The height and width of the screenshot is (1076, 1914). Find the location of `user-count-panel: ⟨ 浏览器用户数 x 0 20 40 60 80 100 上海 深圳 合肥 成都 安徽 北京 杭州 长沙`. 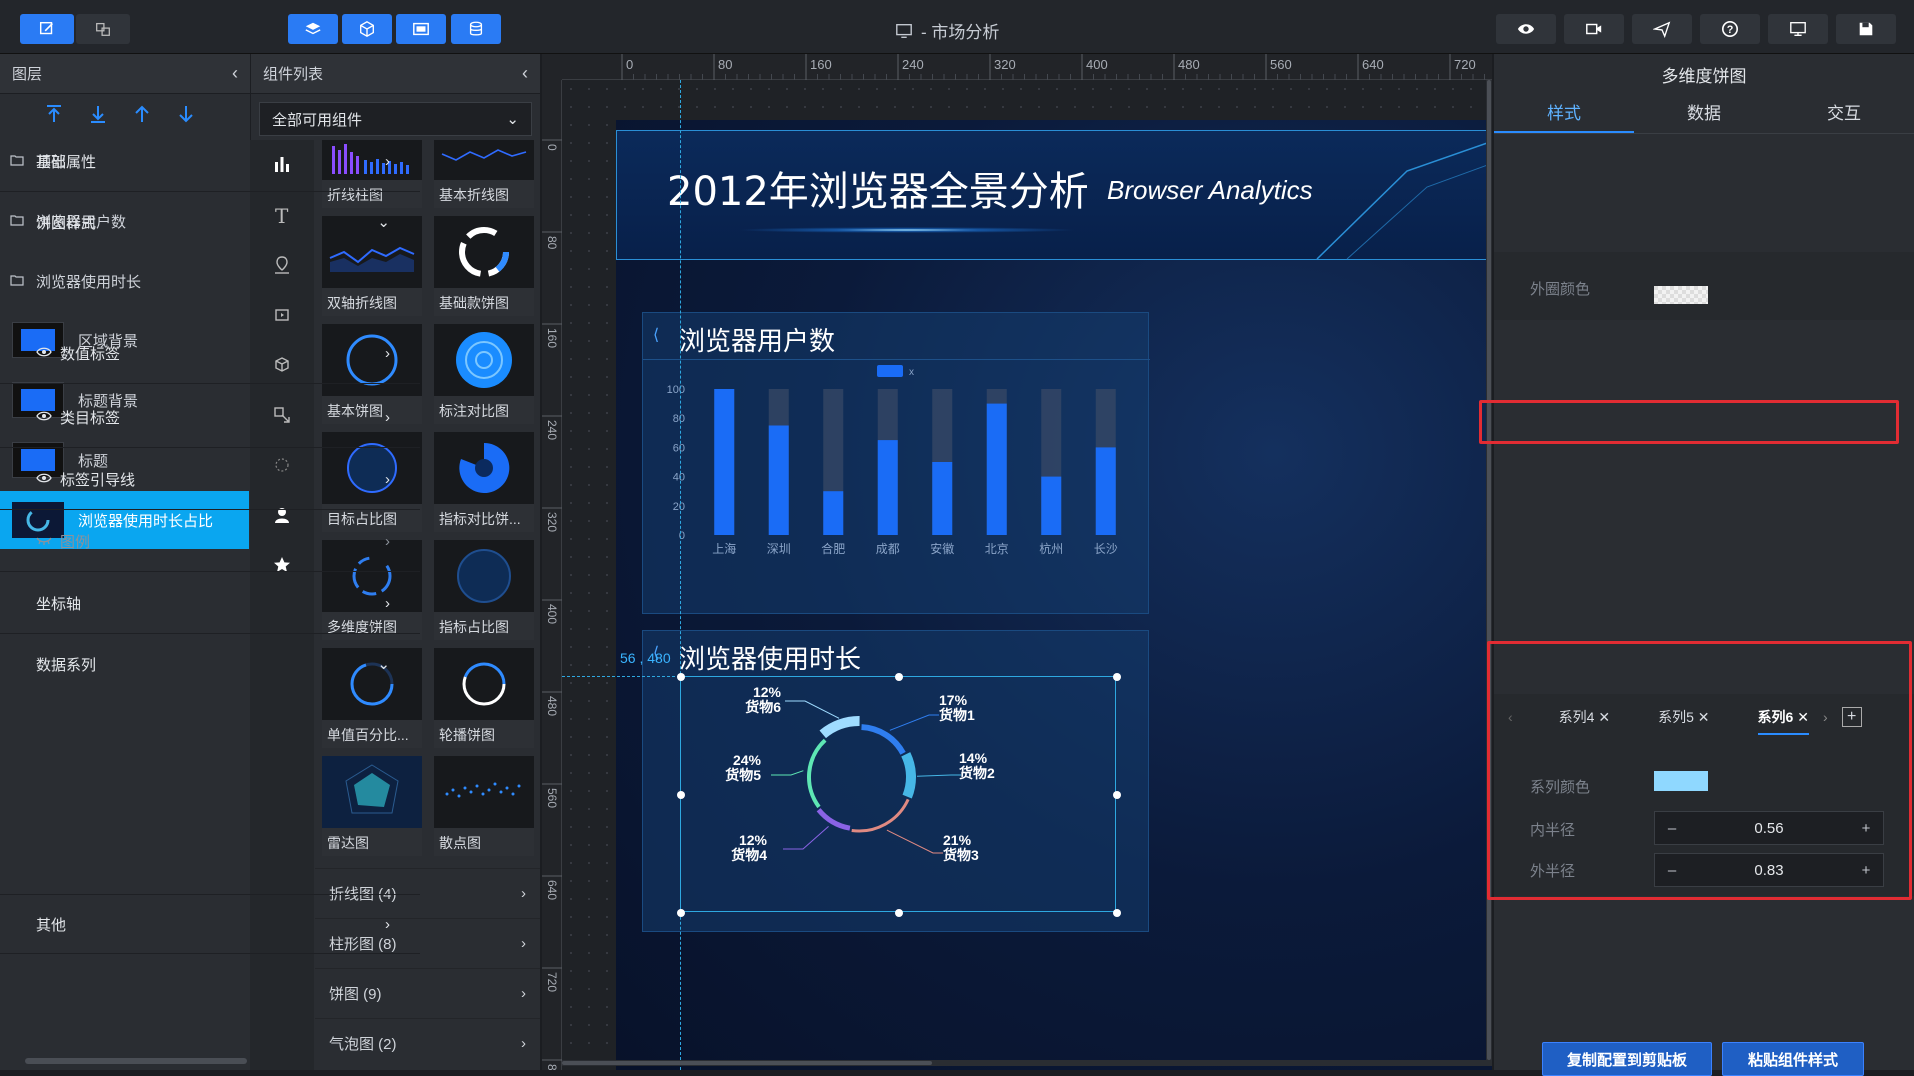

user-count-panel: ⟨ 浏览器用户数 x 0 20 40 60 80 100 上海 深圳 合肥 成都 安徽 北京 杭州 长沙 is located at coordinates (896, 463).